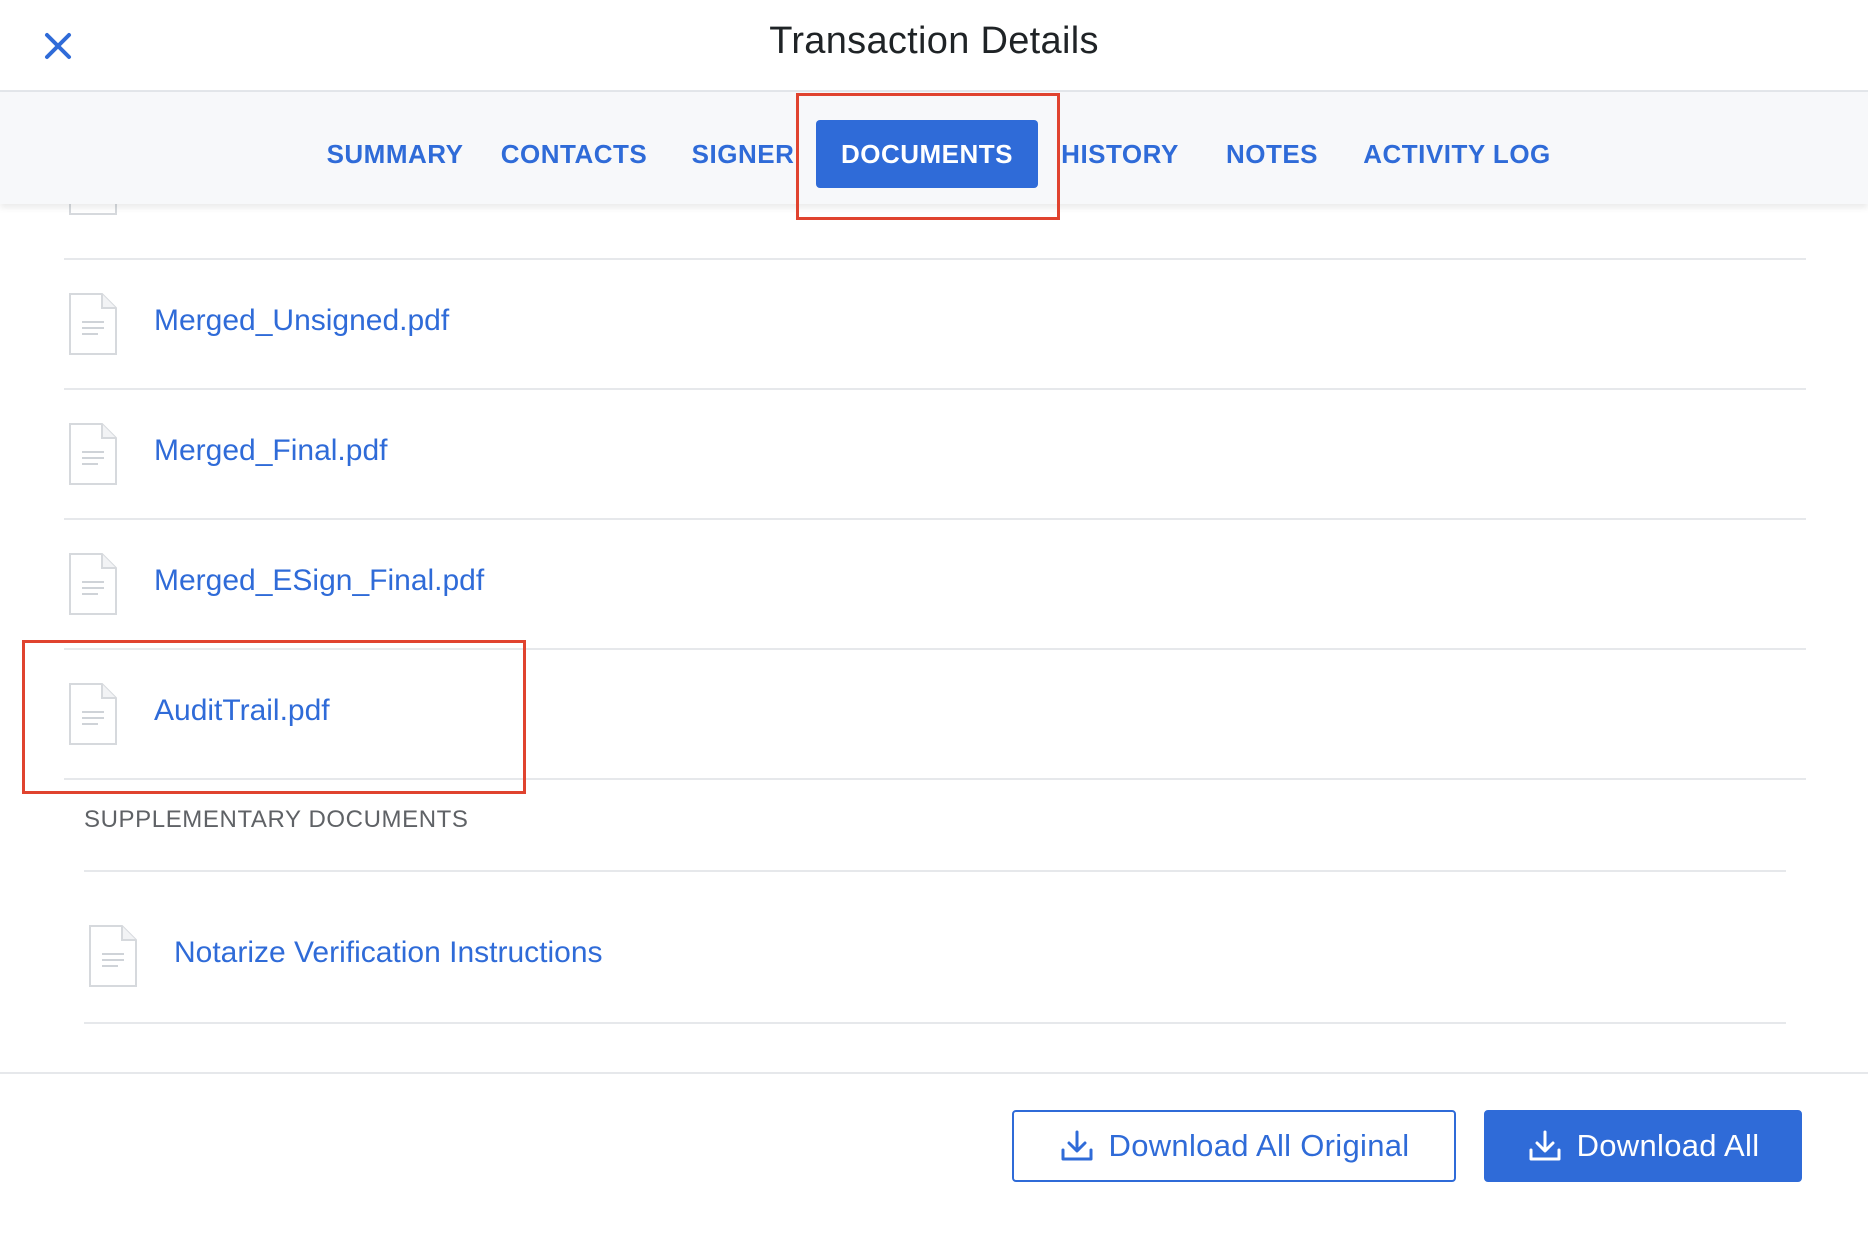  Describe the element at coordinates (319, 581) in the screenshot. I see `document-link: Merged_ESign_Final.pdf` at that location.